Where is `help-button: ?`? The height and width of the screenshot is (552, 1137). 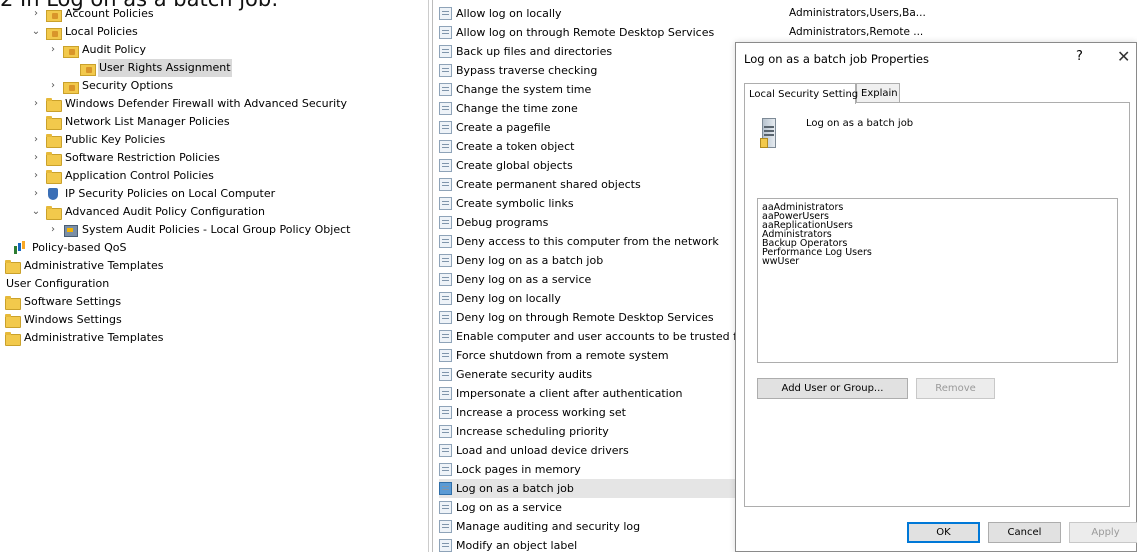
help-button: ? is located at coordinates (1079, 56).